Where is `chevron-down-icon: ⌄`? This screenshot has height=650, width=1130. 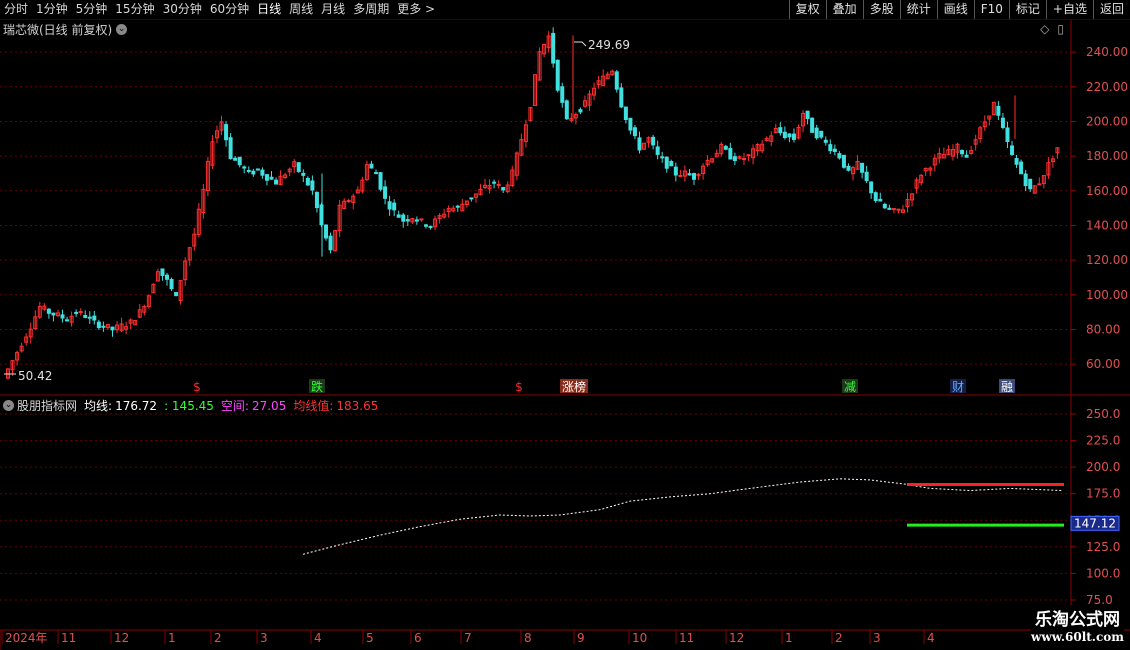
chevron-down-icon: ⌄ is located at coordinates (8, 405).